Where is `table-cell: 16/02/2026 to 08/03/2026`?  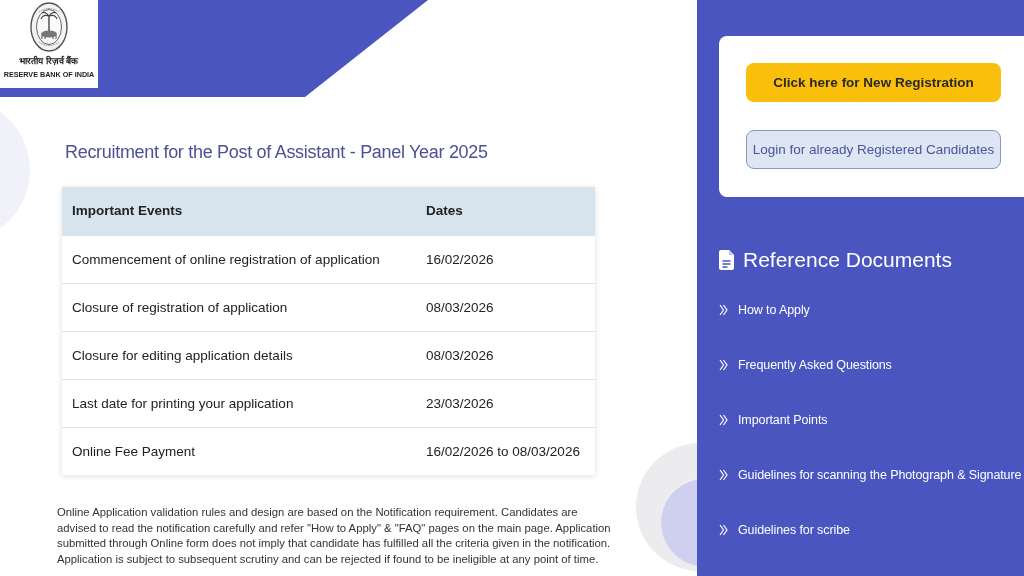
table-cell: 16/02/2026 to 08/03/2026 is located at coordinates (505, 451).